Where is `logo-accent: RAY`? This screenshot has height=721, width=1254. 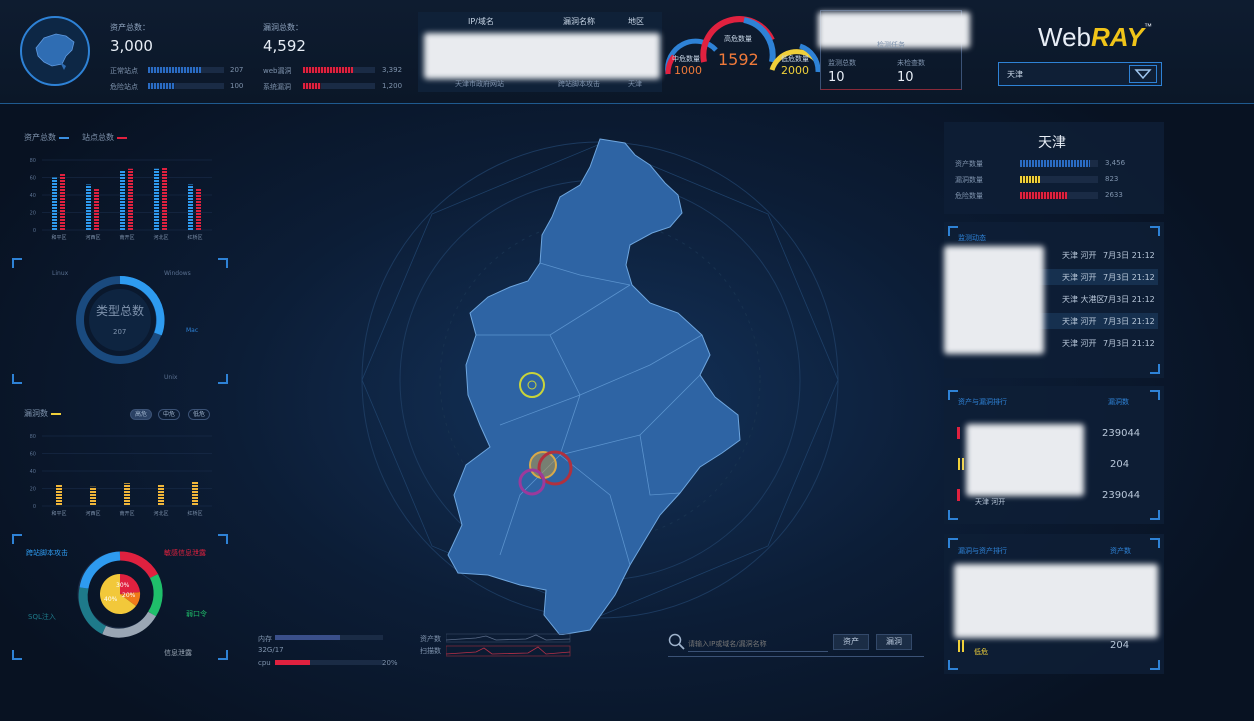
logo-accent: RAY is located at coordinates (1117, 37).